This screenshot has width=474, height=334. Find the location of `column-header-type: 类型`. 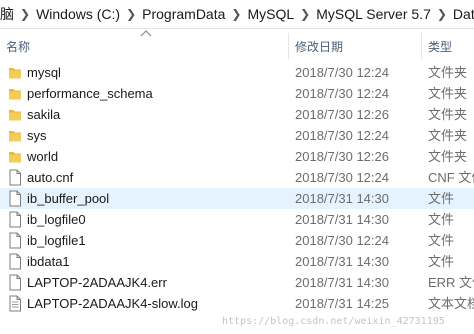

column-header-type: 类型 is located at coordinates (440, 46).